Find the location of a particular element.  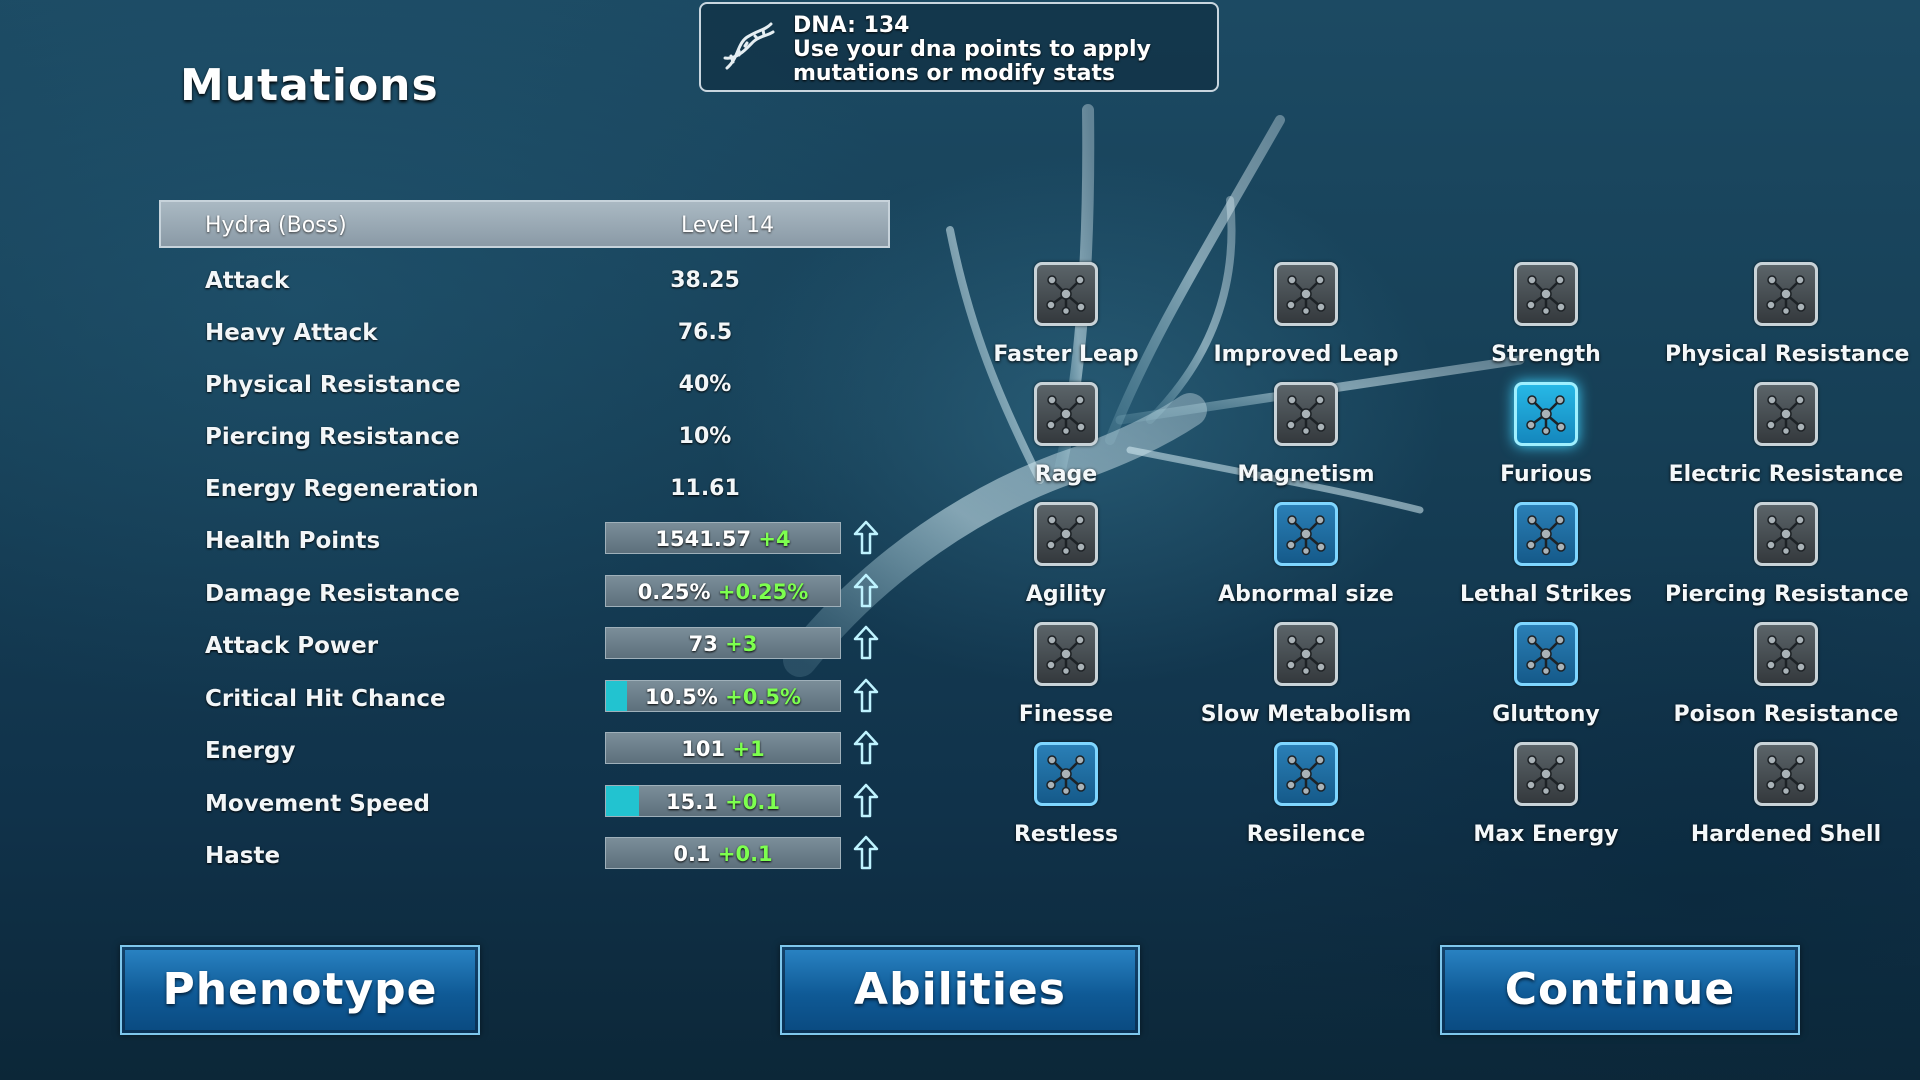

mutation-label: Magnetism is located at coordinates (1306, 474).